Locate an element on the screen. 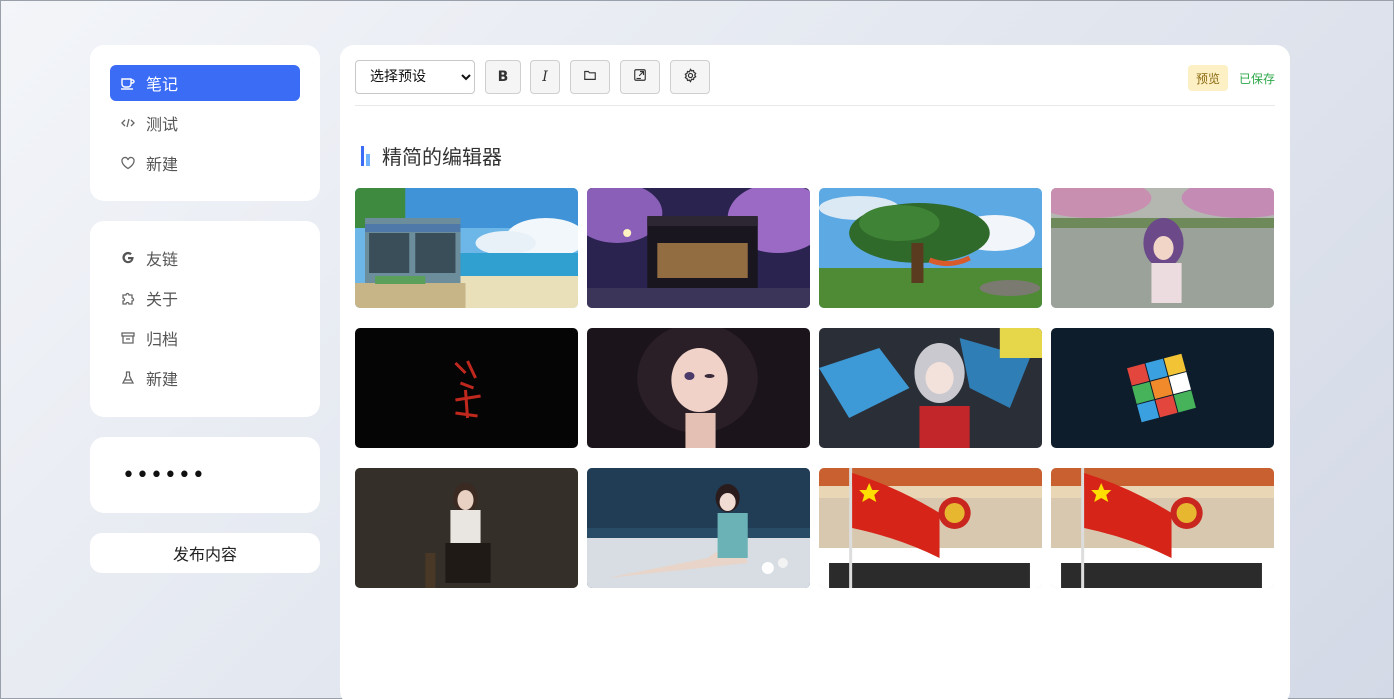 This screenshot has width=1394, height=699. publish-button: 发布内容 is located at coordinates (205, 553).